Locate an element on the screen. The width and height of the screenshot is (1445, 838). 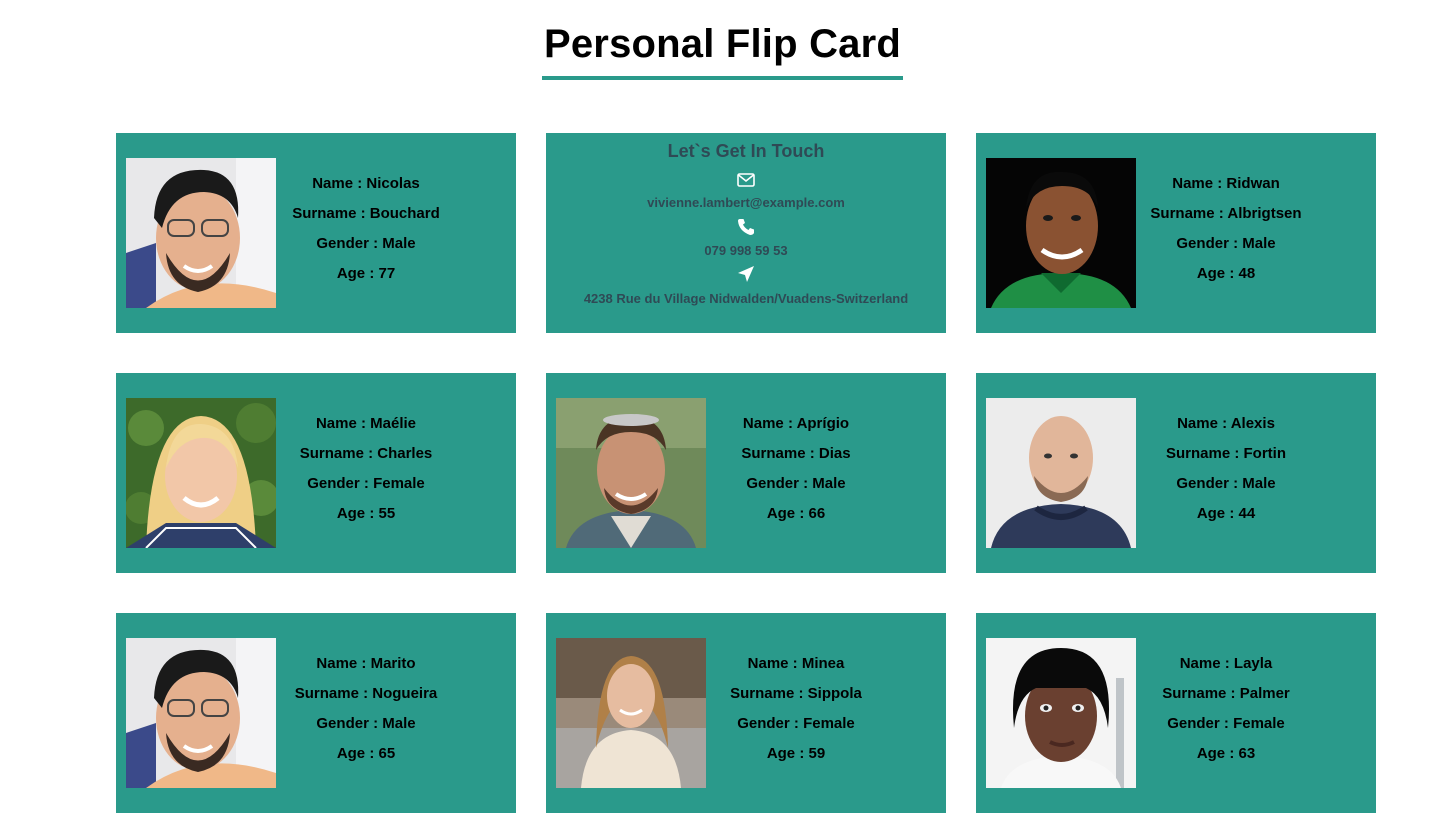
contact-title: Let`s Get In Touch is located at coordinates (746, 151).